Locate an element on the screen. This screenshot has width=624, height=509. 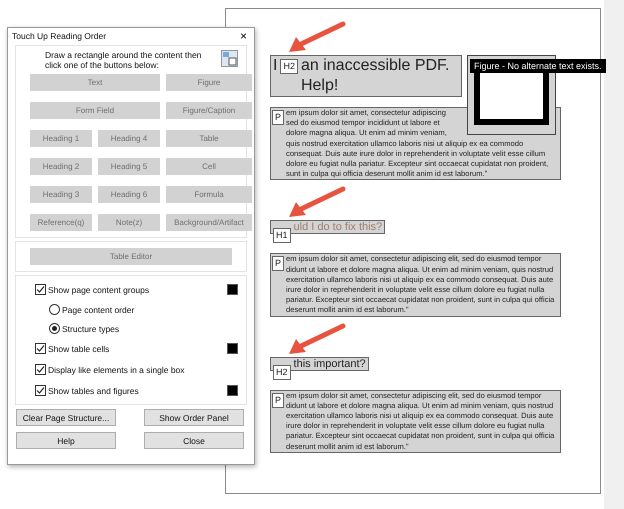
option-label: Page content order is located at coordinates (99, 309).